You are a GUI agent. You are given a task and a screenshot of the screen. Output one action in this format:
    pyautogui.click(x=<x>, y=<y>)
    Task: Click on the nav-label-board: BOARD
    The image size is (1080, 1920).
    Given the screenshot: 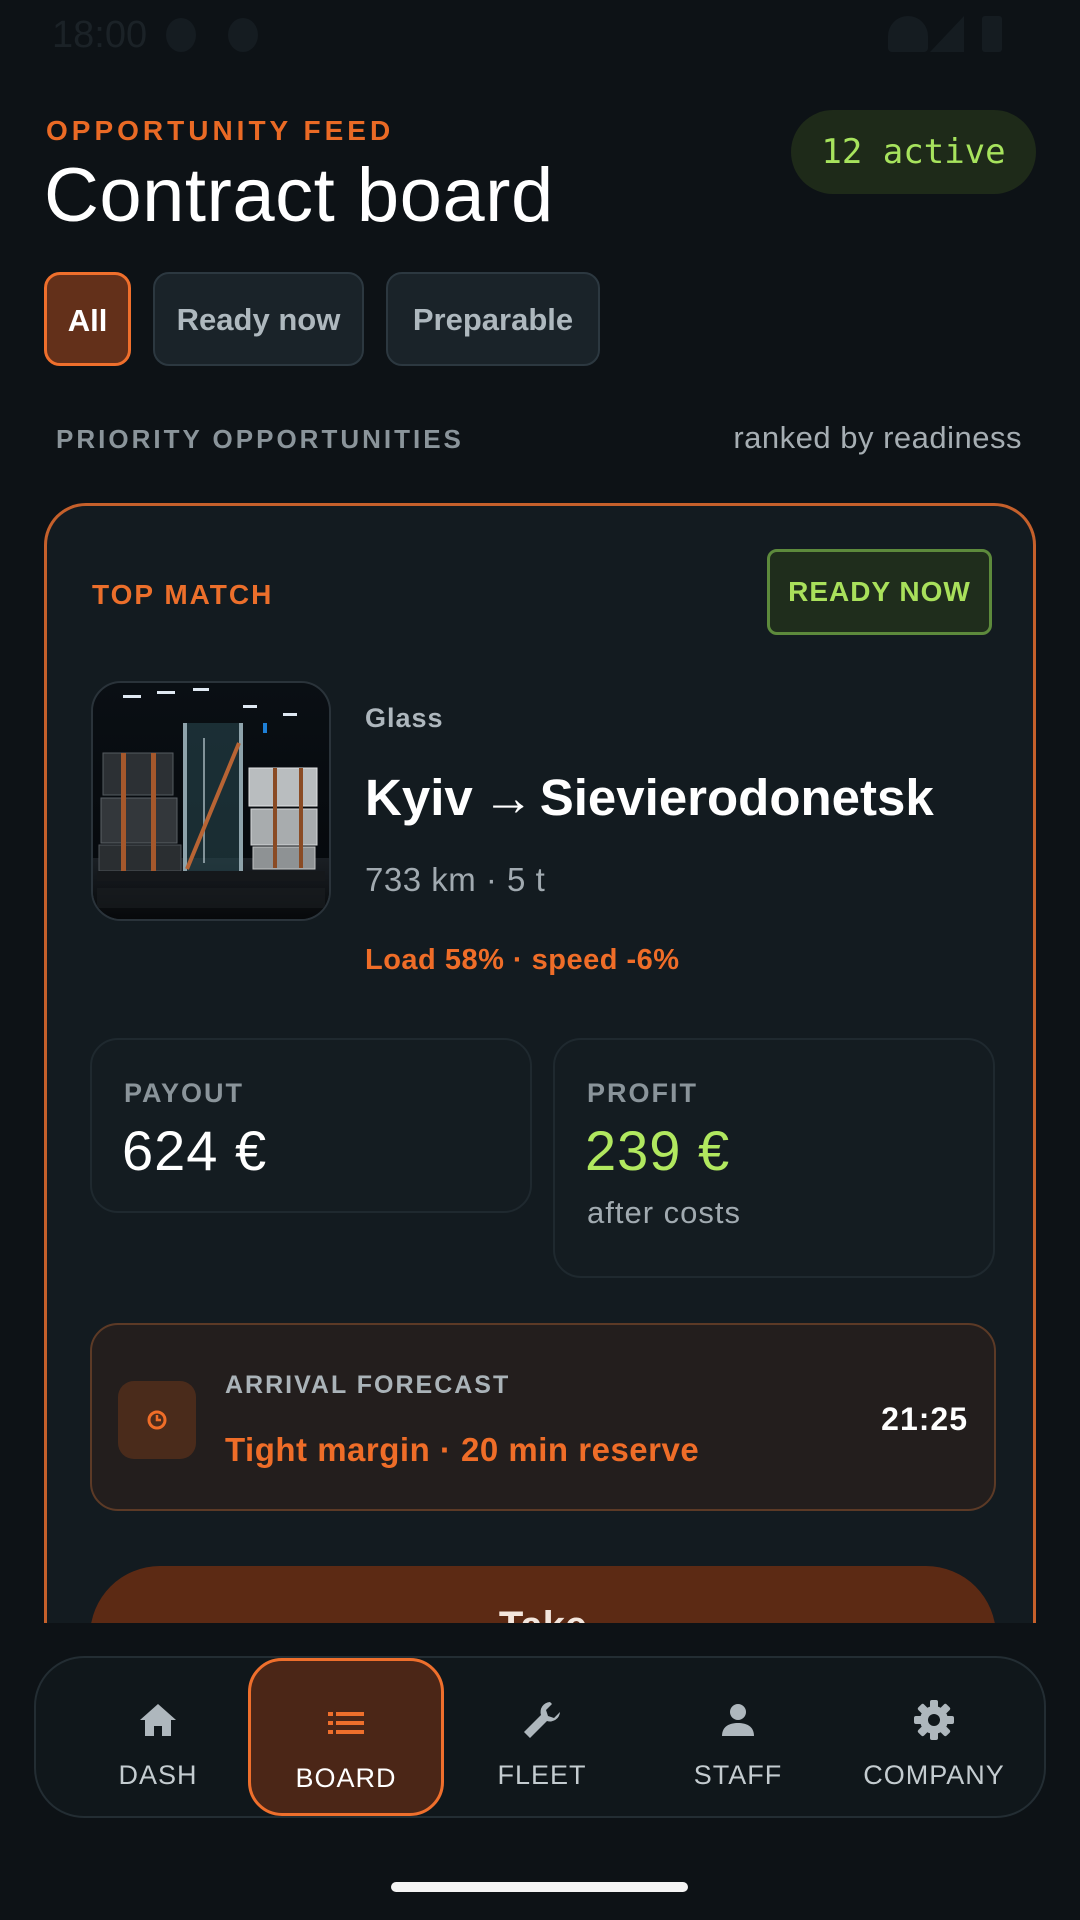 What is the action you would take?
    pyautogui.click(x=346, y=1778)
    